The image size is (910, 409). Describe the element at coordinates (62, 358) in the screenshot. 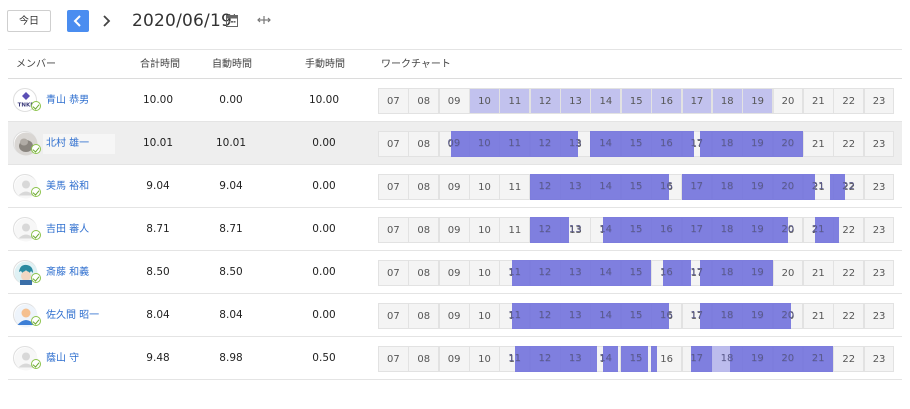

I see `member-name-link: 蔭山 守` at that location.